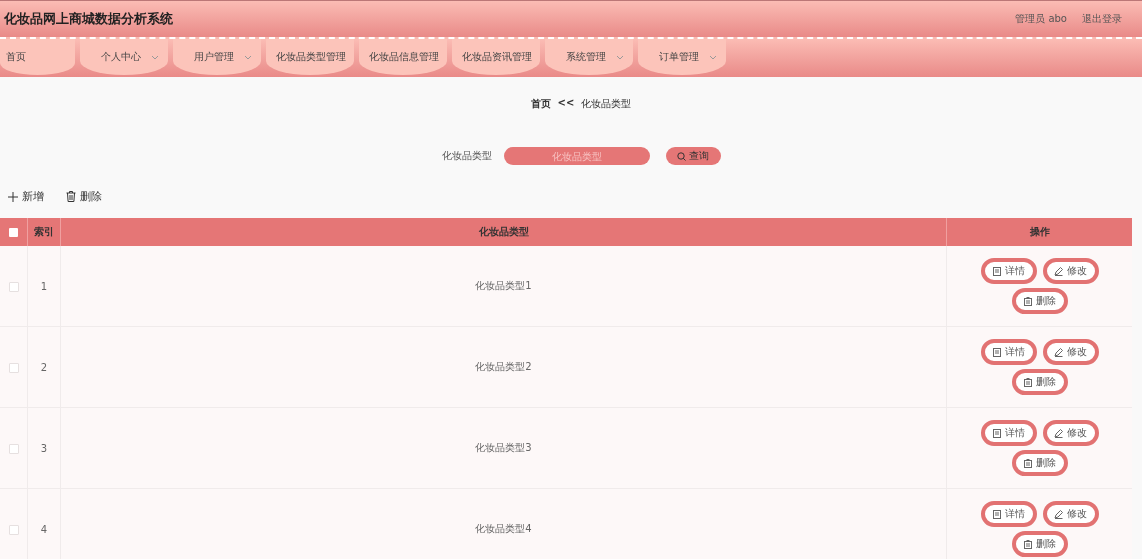 The image size is (1142, 559). What do you see at coordinates (1041, 19) in the screenshot?
I see `admin-label: 管理员 abo` at bounding box center [1041, 19].